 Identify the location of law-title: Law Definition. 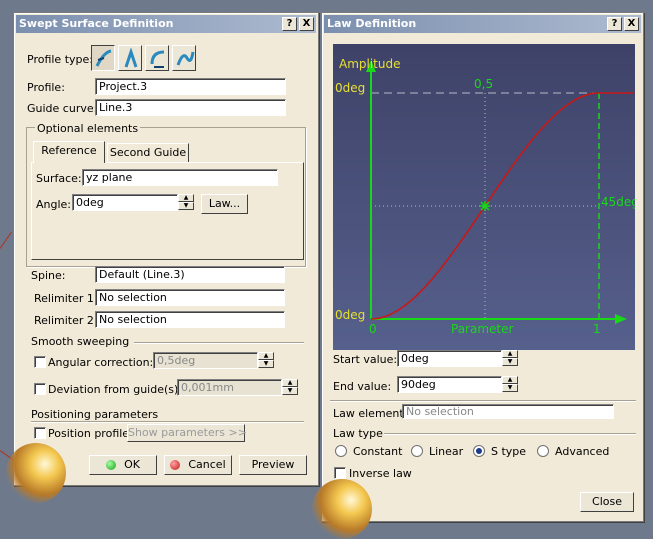
(372, 23).